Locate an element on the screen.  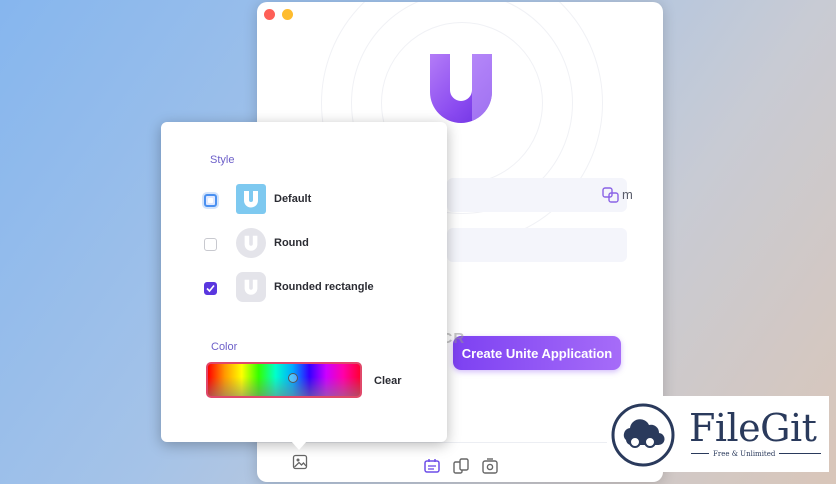
color-picker-knob is located at coordinates (293, 378).